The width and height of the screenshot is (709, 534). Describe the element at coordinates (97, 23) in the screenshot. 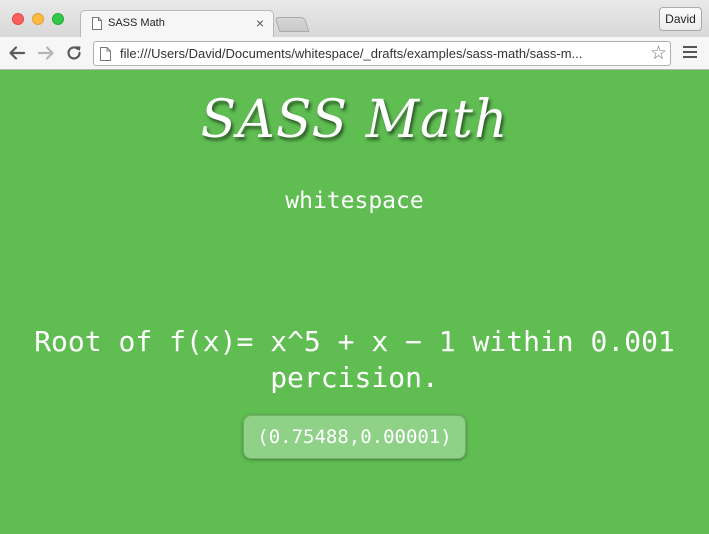

I see `document-icon` at that location.